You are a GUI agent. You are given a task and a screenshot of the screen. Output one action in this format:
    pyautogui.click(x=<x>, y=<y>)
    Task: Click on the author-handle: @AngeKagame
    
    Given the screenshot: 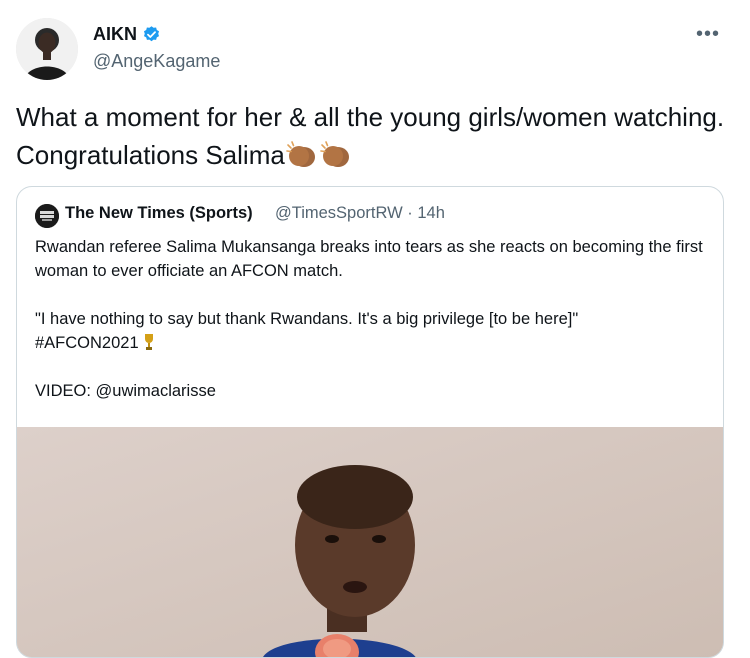 What is the action you would take?
    pyautogui.click(x=156, y=61)
    